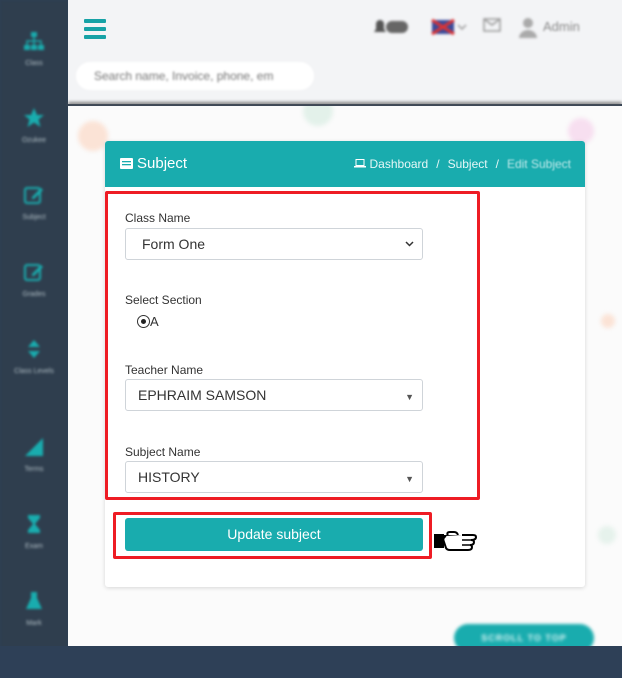 This screenshot has width=622, height=678. What do you see at coordinates (164, 370) in the screenshot?
I see `teacher-name-label: Teacher Name` at bounding box center [164, 370].